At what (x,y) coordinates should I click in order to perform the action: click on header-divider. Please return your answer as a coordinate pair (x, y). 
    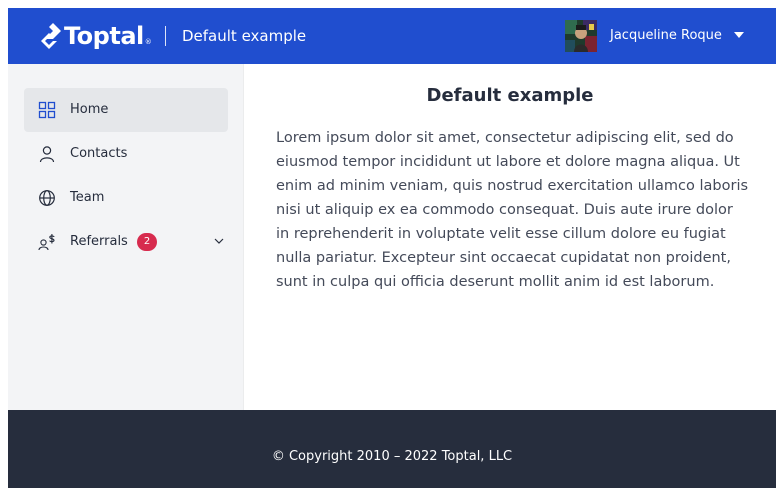
    Looking at the image, I should click on (165, 36).